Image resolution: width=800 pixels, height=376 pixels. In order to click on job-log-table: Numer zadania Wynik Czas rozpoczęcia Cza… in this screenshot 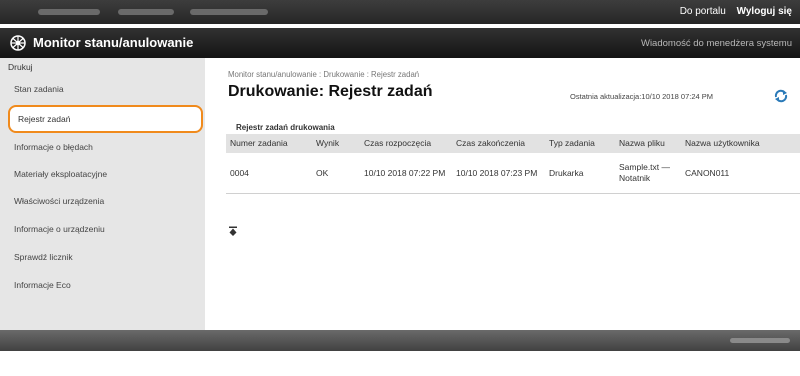, I will do `click(513, 164)`.